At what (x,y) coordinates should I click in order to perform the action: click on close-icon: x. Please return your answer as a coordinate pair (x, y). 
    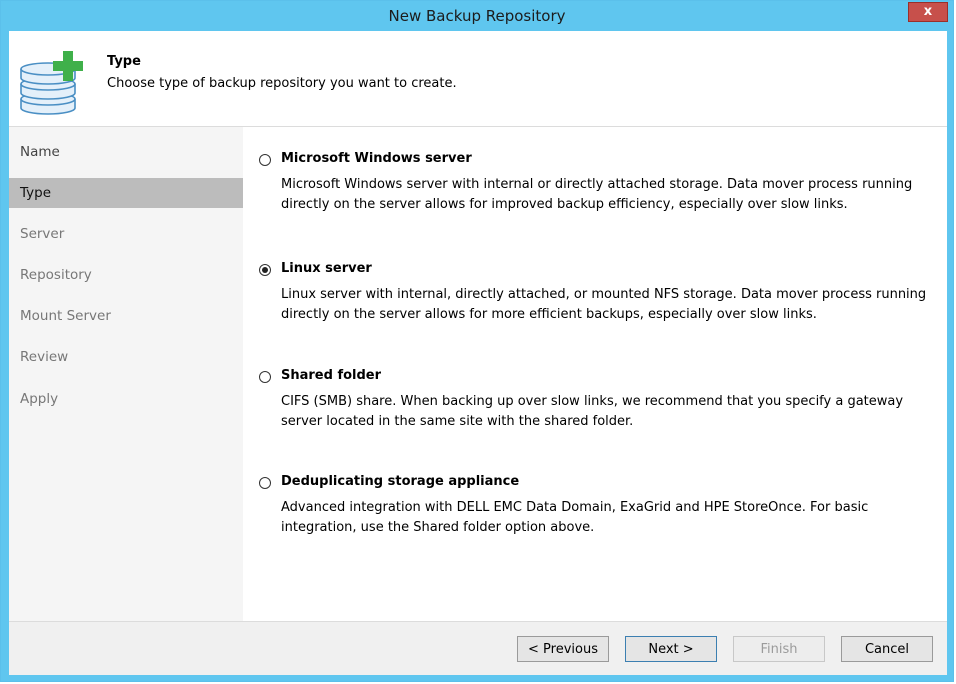
    Looking at the image, I should click on (928, 11).